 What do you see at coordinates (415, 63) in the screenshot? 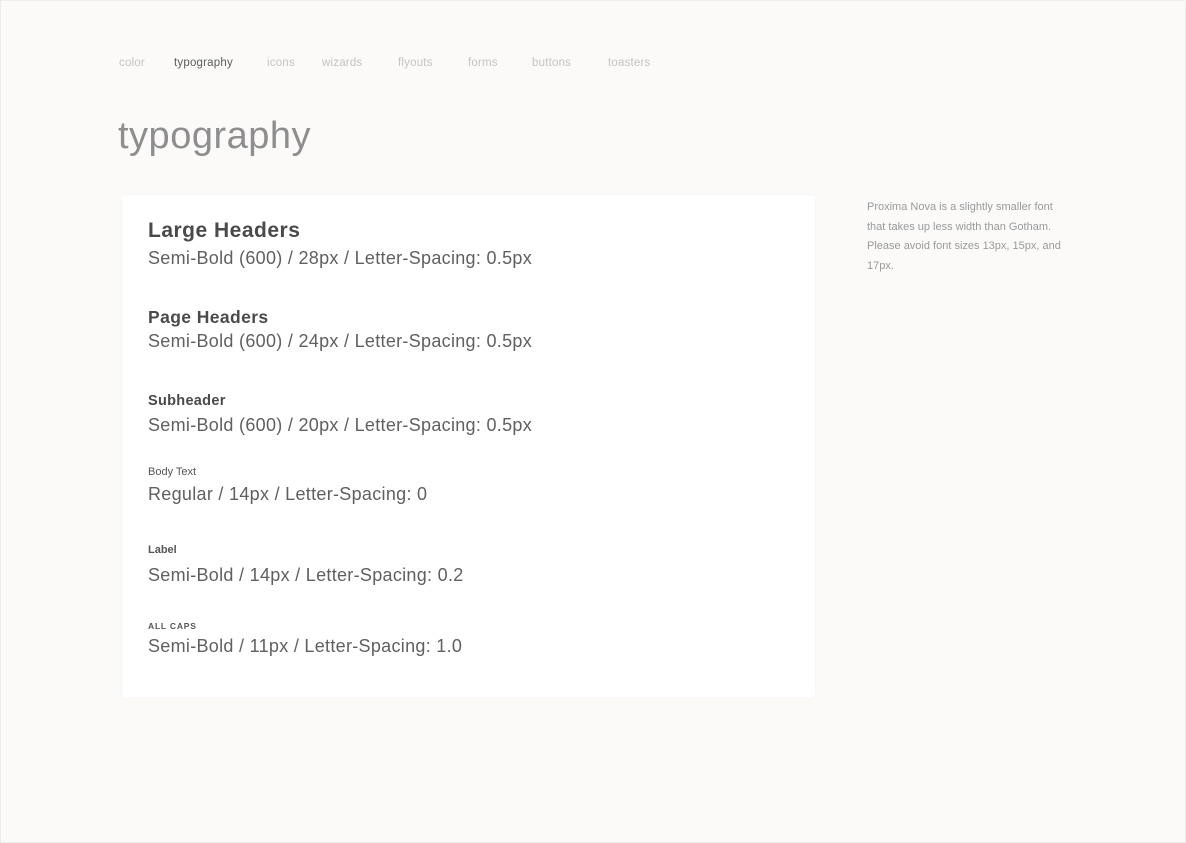
I see `nav-item-flyouts: flyouts` at bounding box center [415, 63].